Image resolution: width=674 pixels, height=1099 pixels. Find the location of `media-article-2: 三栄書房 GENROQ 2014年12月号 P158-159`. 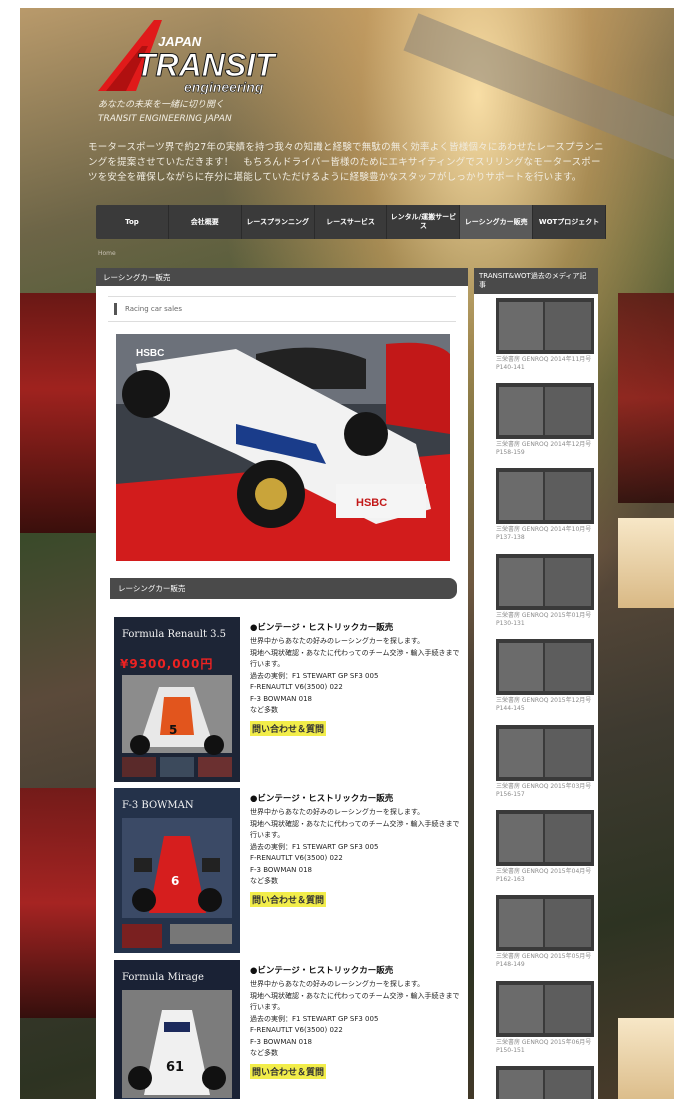

media-article-2: 三栄書房 GENROQ 2014年12月号 P158-159 is located at coordinates (545, 420).